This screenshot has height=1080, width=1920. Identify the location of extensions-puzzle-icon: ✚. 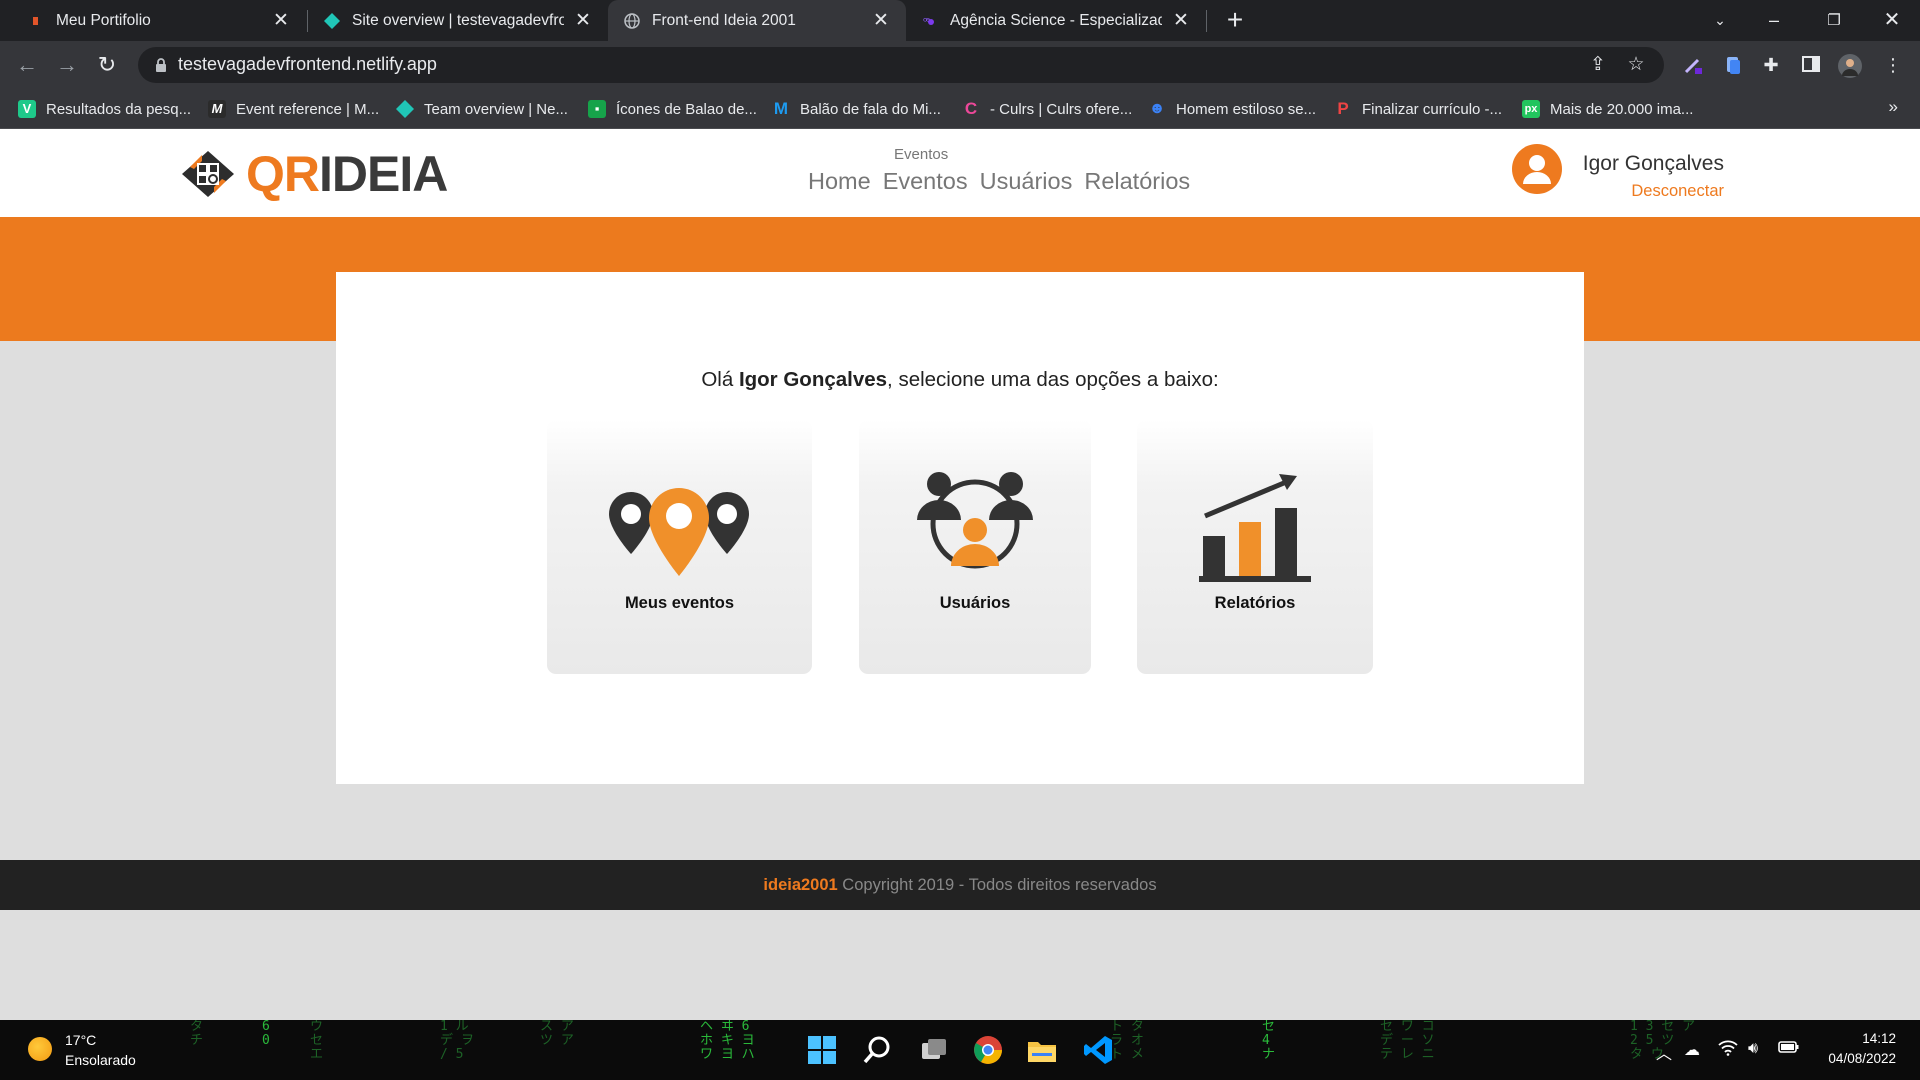
(1771, 65).